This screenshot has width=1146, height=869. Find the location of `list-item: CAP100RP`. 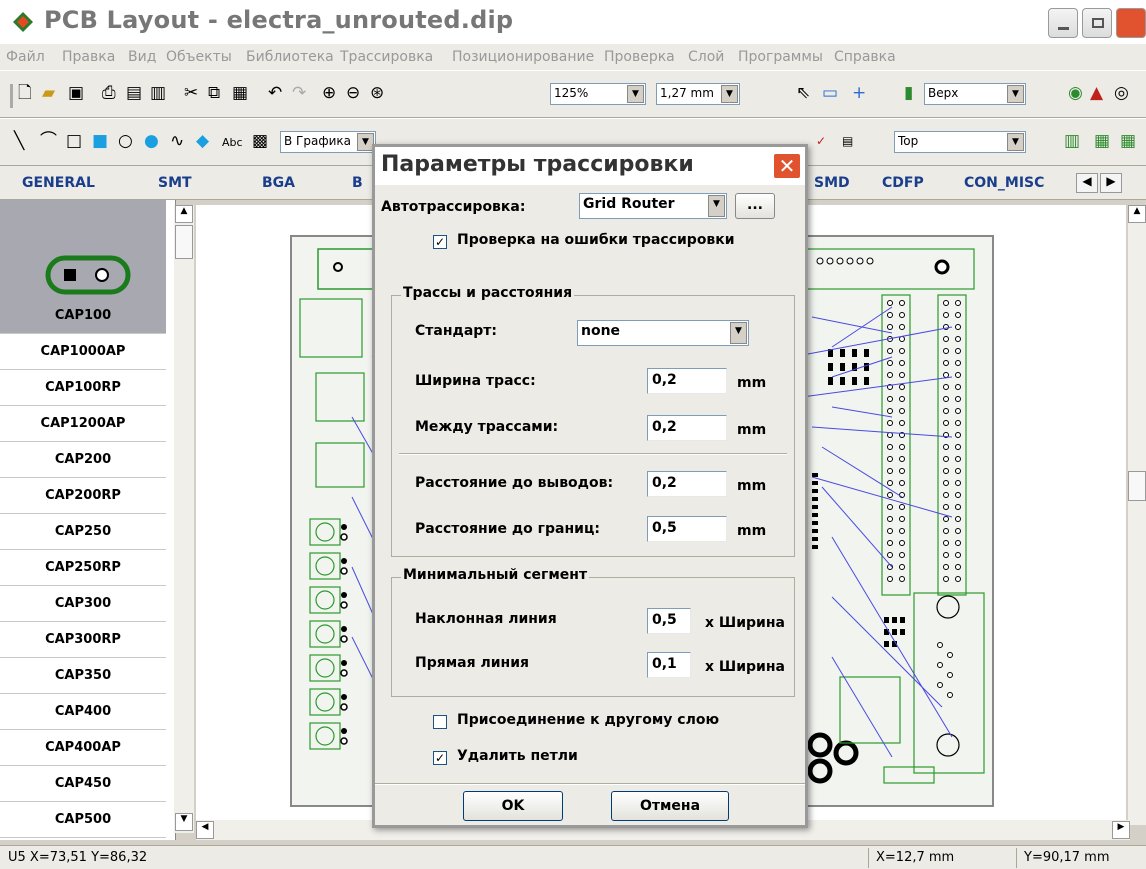

list-item: CAP100RP is located at coordinates (83, 388).